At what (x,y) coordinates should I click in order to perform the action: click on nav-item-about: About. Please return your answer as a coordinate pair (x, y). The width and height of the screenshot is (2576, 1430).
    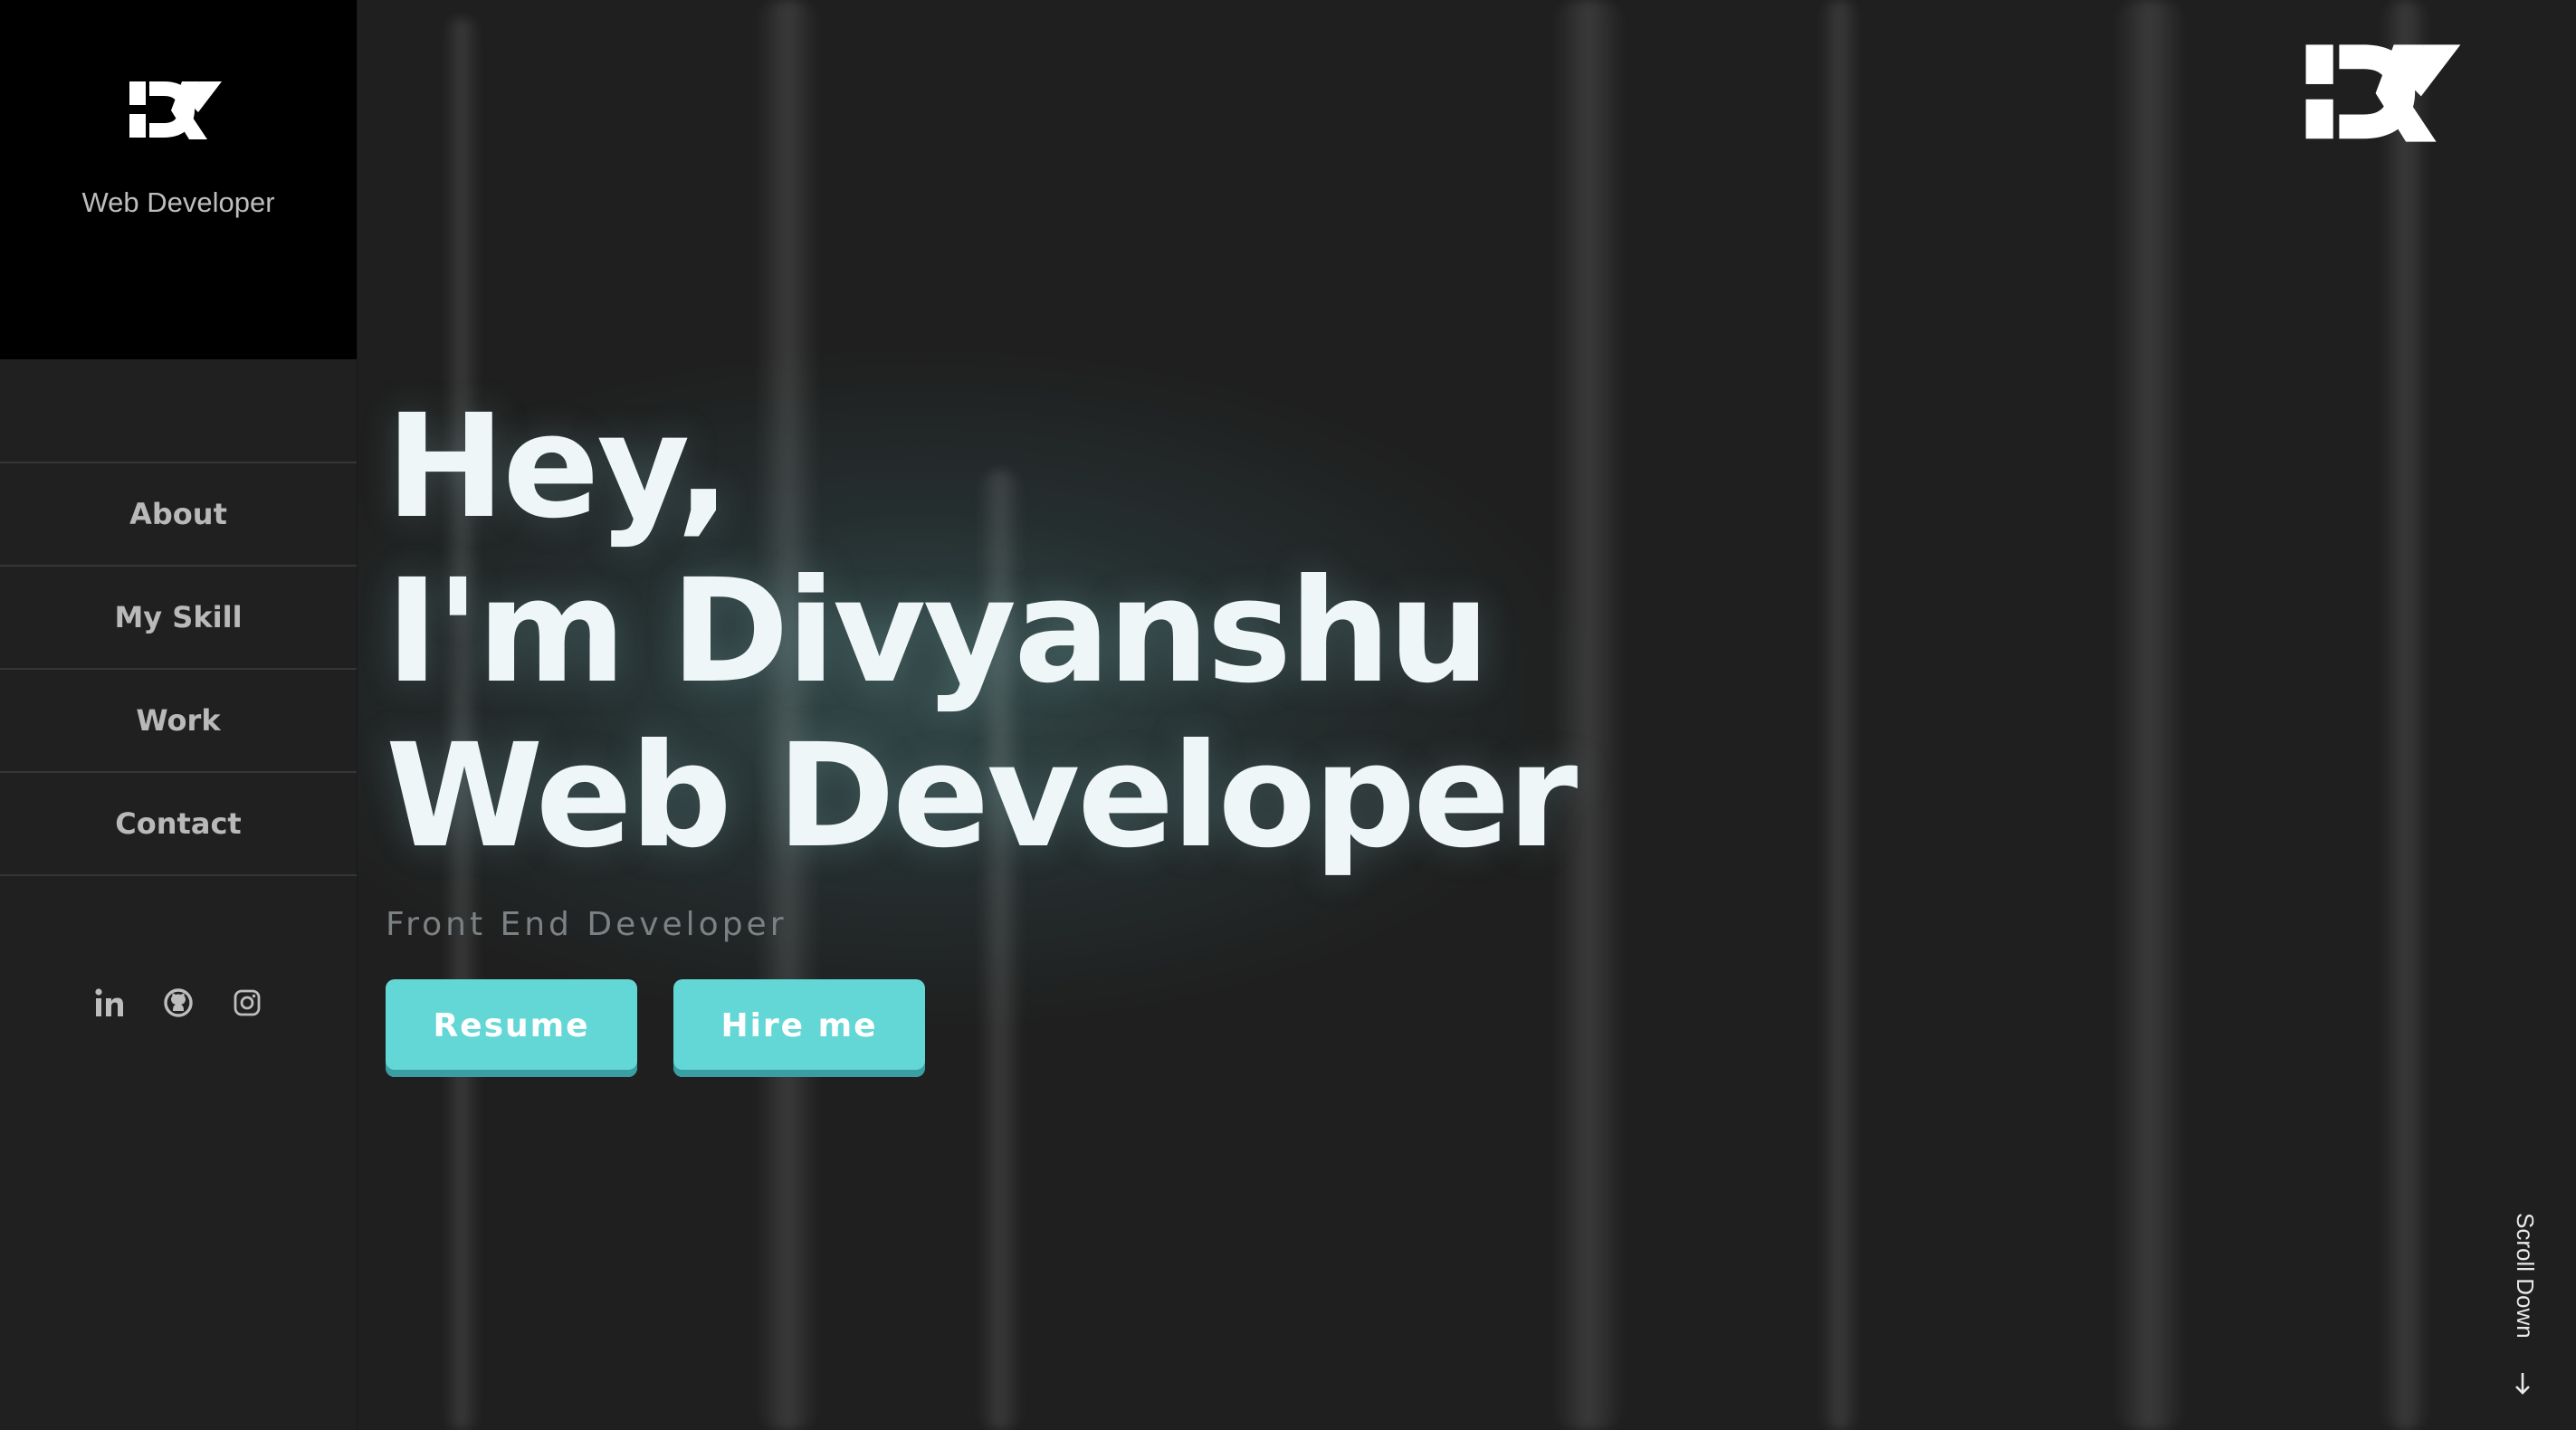
    Looking at the image, I should click on (179, 515).